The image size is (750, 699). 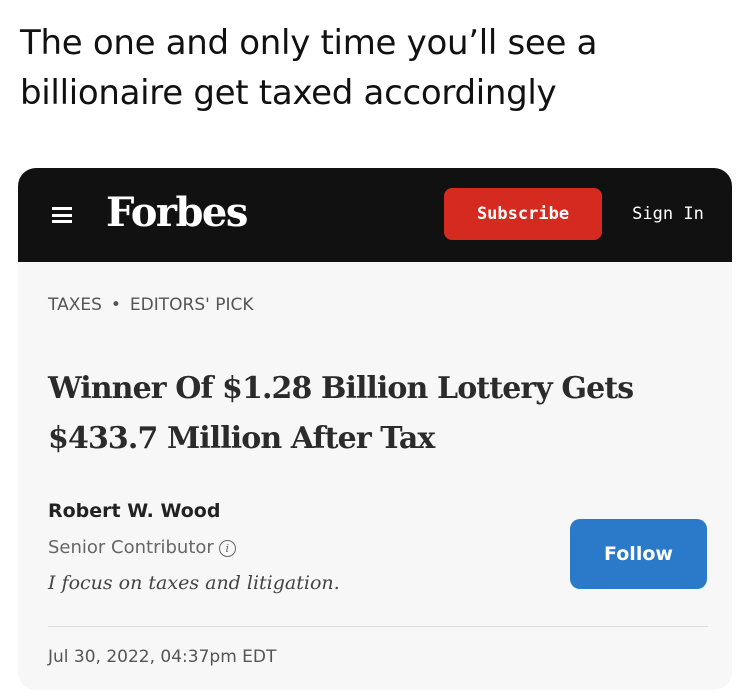 What do you see at coordinates (288, 93) in the screenshot?
I see `caption-line-2: billionaire get taxed accordingly` at bounding box center [288, 93].